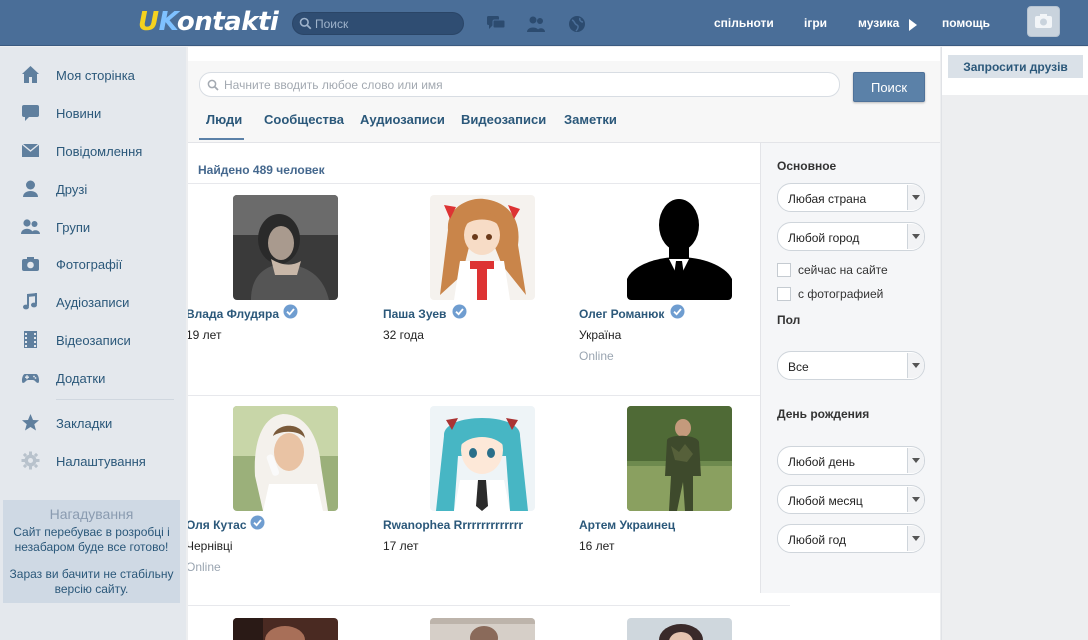 Image resolution: width=1088 pixels, height=640 pixels. Describe the element at coordinates (1015, 66) in the screenshot. I see `invite-friends-button: Запросити друзів` at that location.